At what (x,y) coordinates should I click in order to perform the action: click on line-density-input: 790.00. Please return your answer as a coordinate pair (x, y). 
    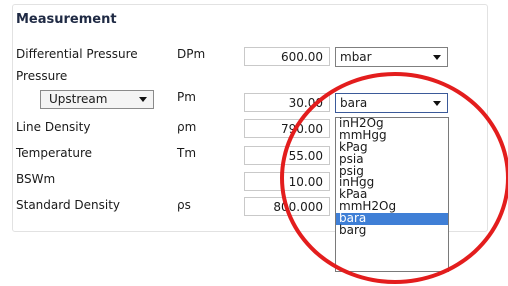
    Looking at the image, I should click on (287, 128).